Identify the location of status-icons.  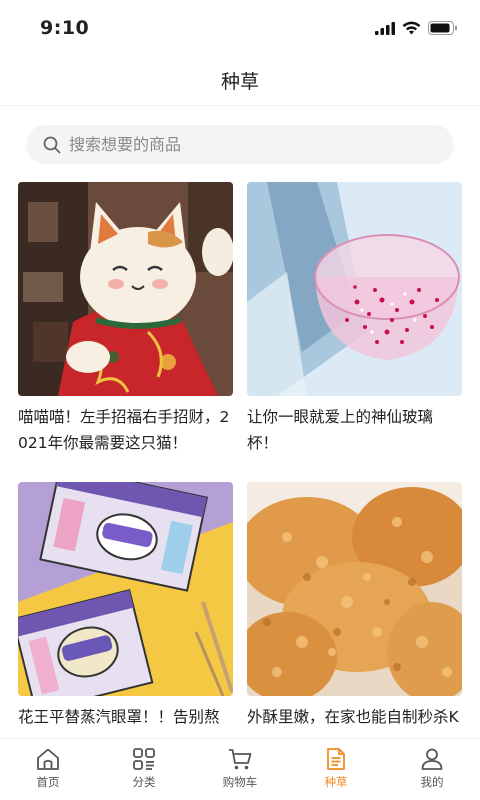
(416, 28).